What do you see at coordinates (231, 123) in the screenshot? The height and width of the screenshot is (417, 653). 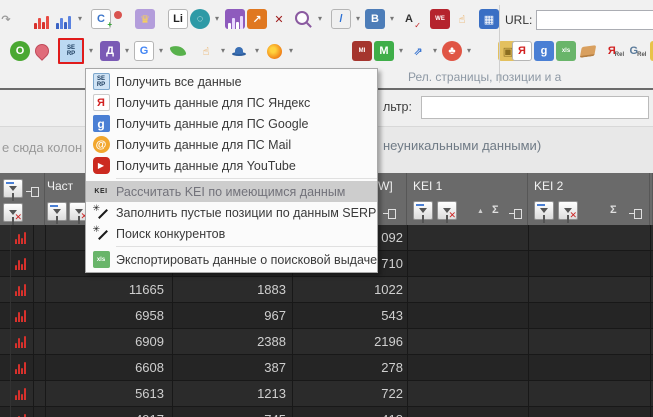 I see `menu-item-2: g Получить данные для ПС Google` at bounding box center [231, 123].